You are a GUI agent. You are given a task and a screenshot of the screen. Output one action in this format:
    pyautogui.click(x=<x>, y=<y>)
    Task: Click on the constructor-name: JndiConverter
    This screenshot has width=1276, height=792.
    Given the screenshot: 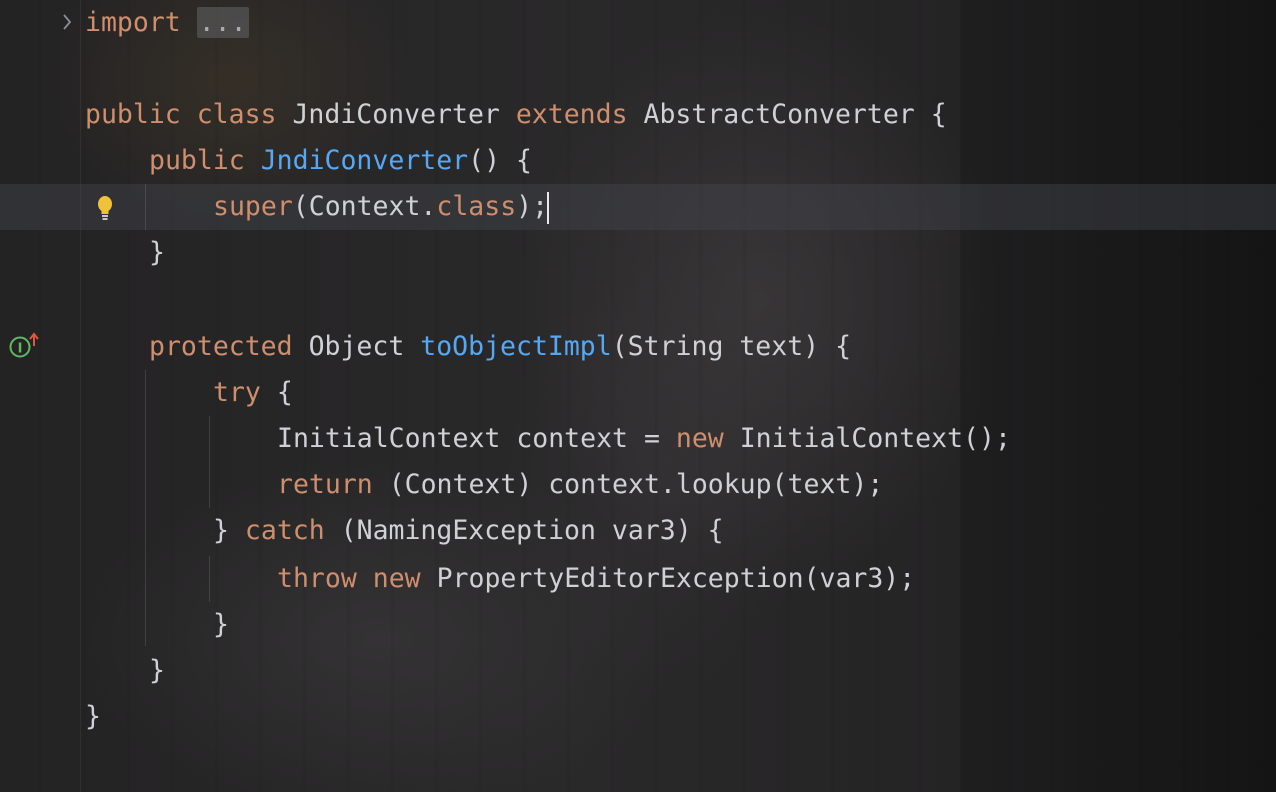 What is the action you would take?
    pyautogui.click(x=364, y=160)
    